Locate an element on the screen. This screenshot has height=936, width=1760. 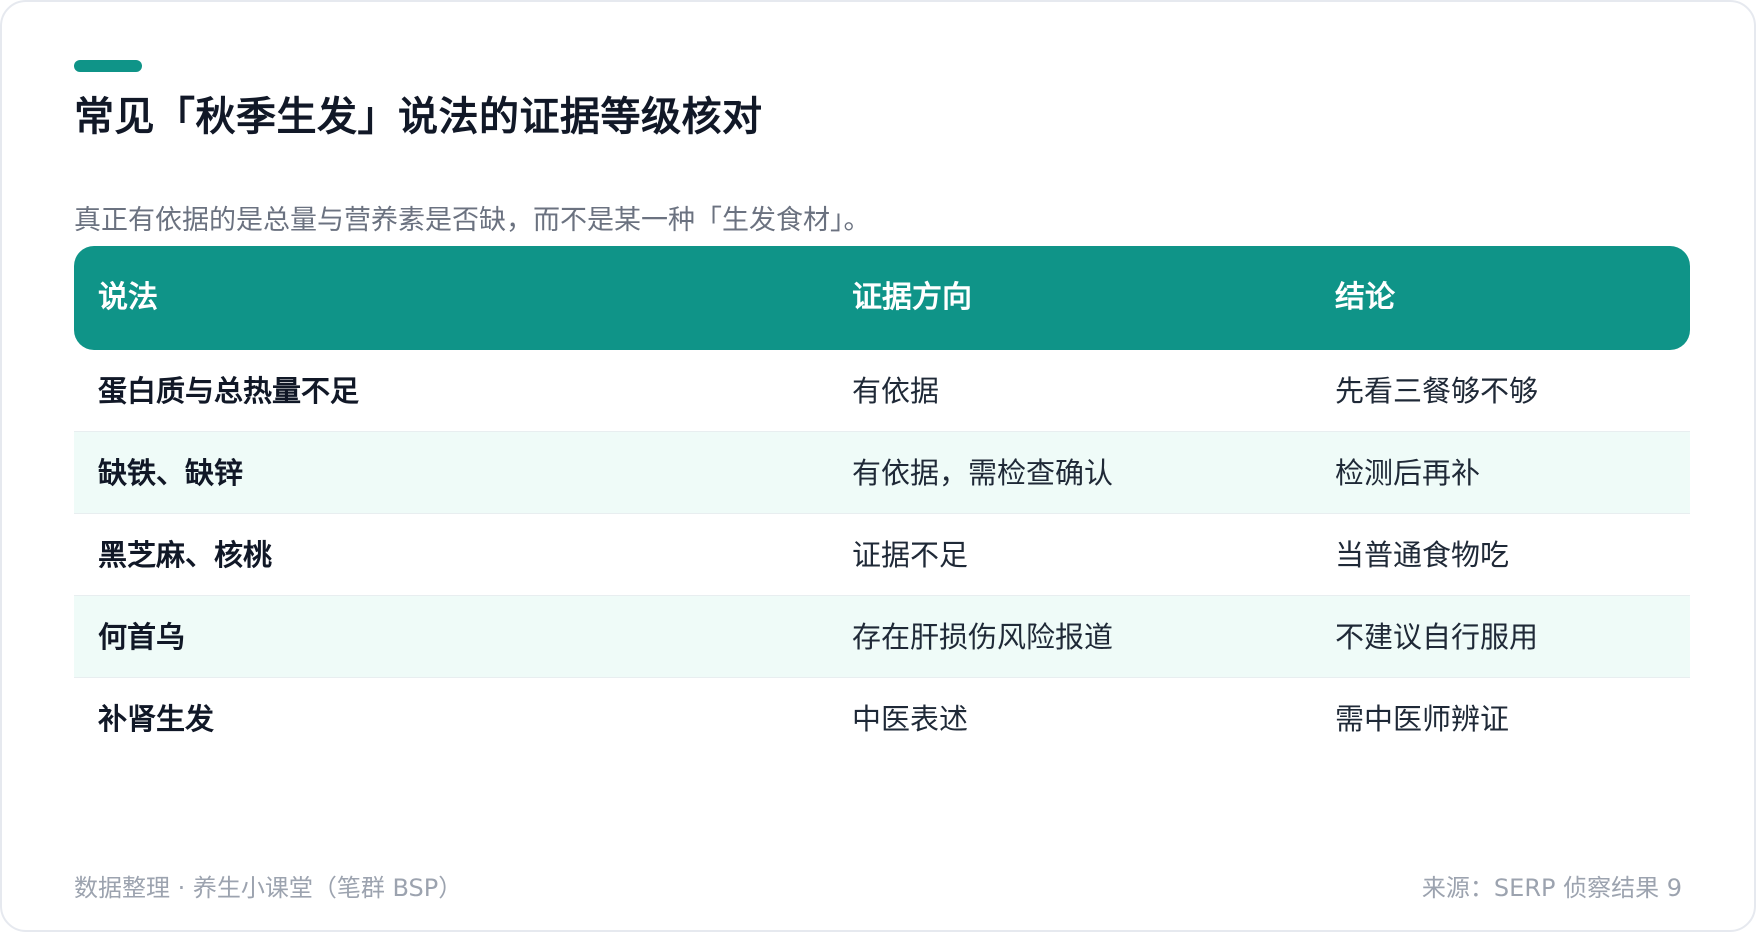
table-row: 补肾生发 中医表述 需中医师辨证 is located at coordinates (882, 719).